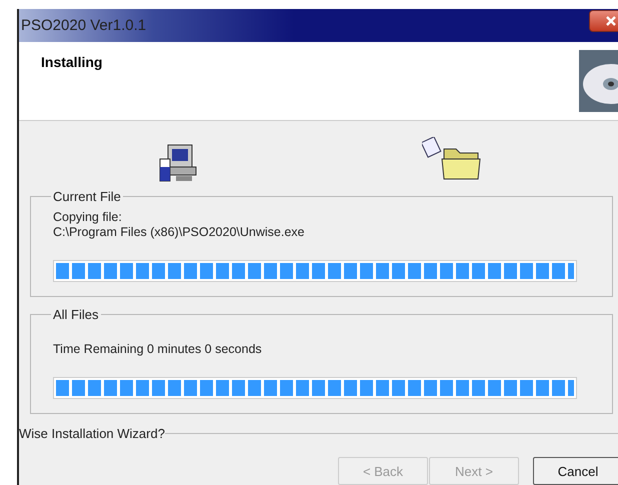  What do you see at coordinates (76, 314) in the screenshot?
I see `group-title: All Files` at bounding box center [76, 314].